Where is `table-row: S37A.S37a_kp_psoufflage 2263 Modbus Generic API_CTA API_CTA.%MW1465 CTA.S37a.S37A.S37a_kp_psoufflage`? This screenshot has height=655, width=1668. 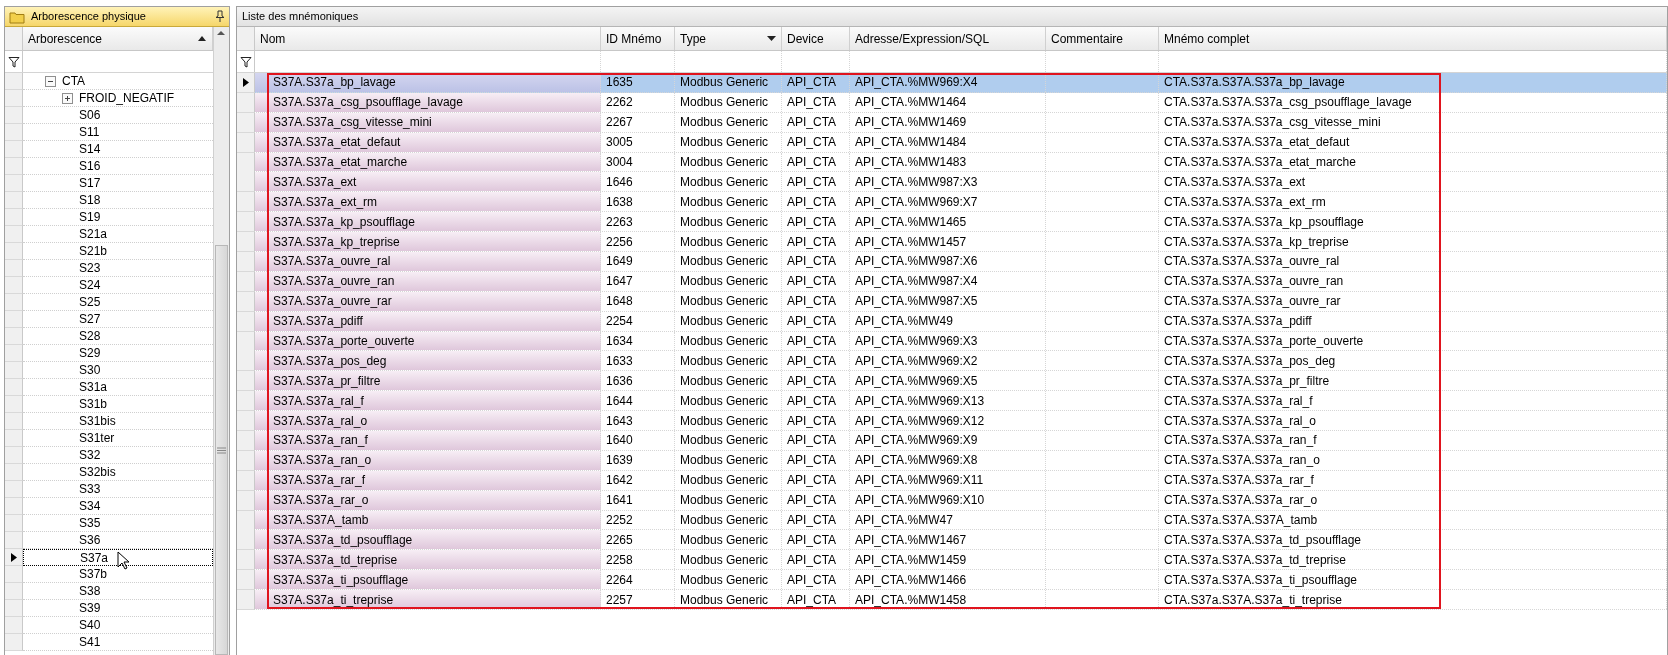
table-row: S37A.S37a_kp_psoufflage 2263 Modbus Generic API_CTA API_CTA.%MW1465 CTA.S37a.S37A.S37a_kp_psoufflage is located at coordinates (952, 222).